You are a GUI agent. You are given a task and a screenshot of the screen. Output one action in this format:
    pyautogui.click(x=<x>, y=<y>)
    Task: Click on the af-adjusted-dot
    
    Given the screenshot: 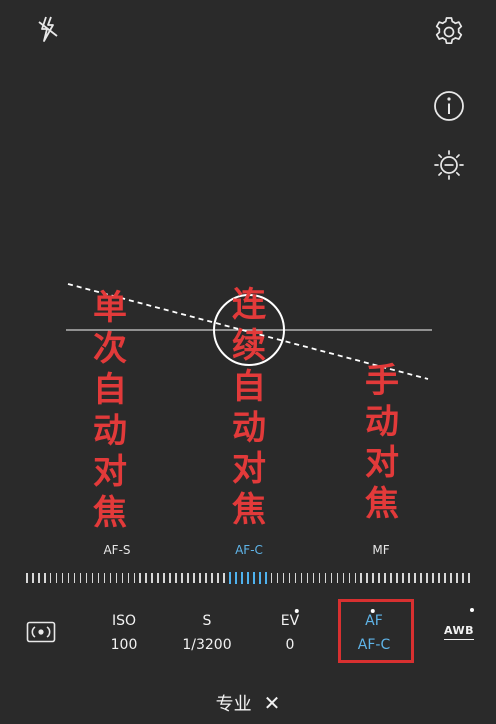 What is the action you would take?
    pyautogui.click(x=372, y=611)
    